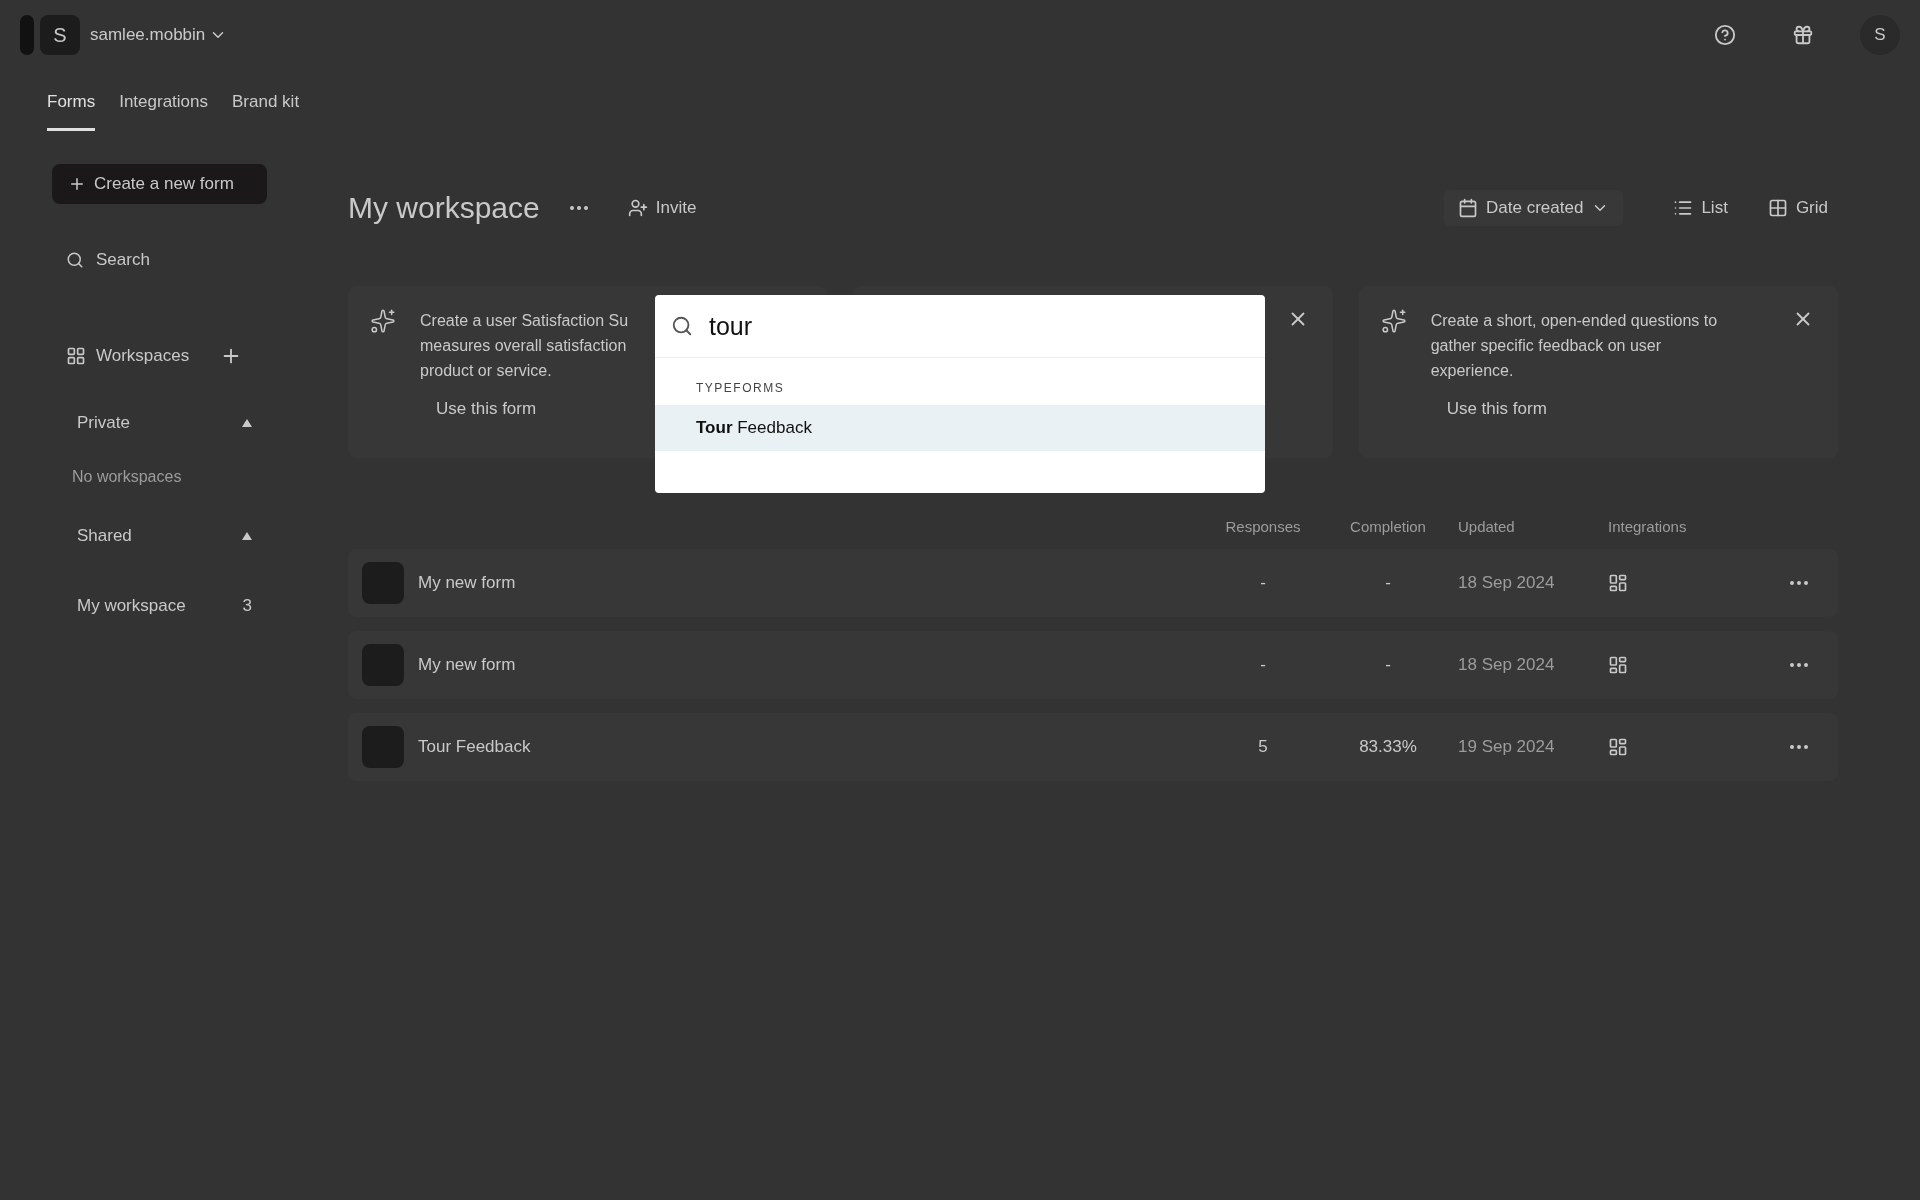  Describe the element at coordinates (77, 184) in the screenshot. I see `plus-icon` at that location.